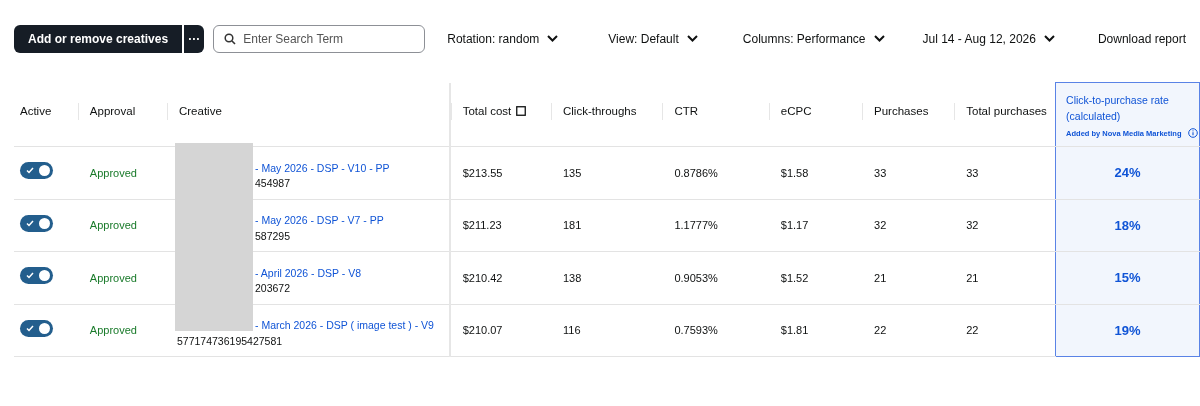  I want to click on dropdown-button: Jul 14 - Aug 12, 2026, so click(988, 38).